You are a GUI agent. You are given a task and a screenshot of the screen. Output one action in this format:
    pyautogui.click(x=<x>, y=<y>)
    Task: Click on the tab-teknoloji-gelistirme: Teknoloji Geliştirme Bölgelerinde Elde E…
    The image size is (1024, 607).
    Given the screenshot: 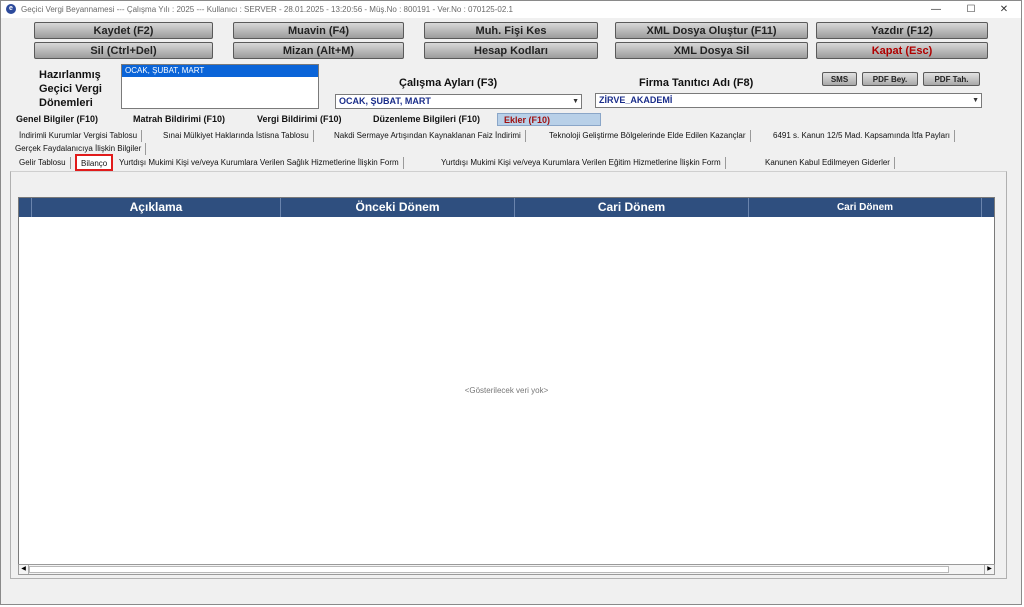 What is the action you would take?
    pyautogui.click(x=648, y=136)
    